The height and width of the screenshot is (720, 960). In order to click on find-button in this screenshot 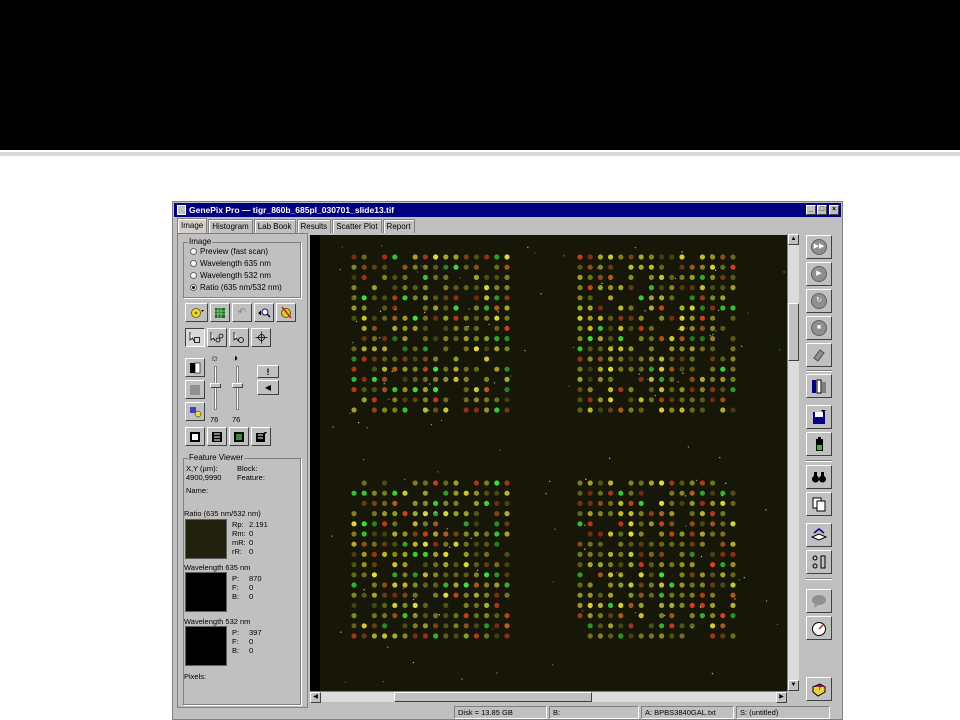, I will do `click(819, 477)`.